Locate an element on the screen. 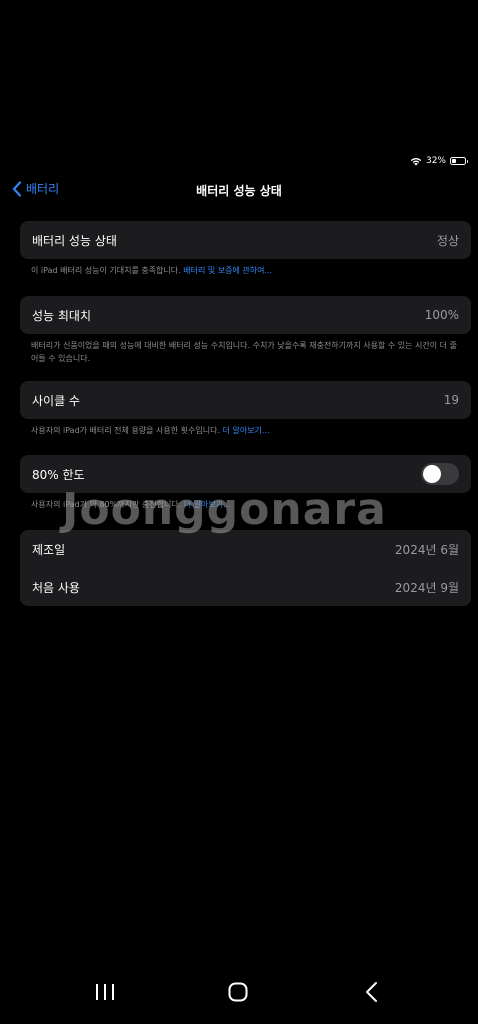 The image size is (478, 1024). recents-icon is located at coordinates (105, 992).